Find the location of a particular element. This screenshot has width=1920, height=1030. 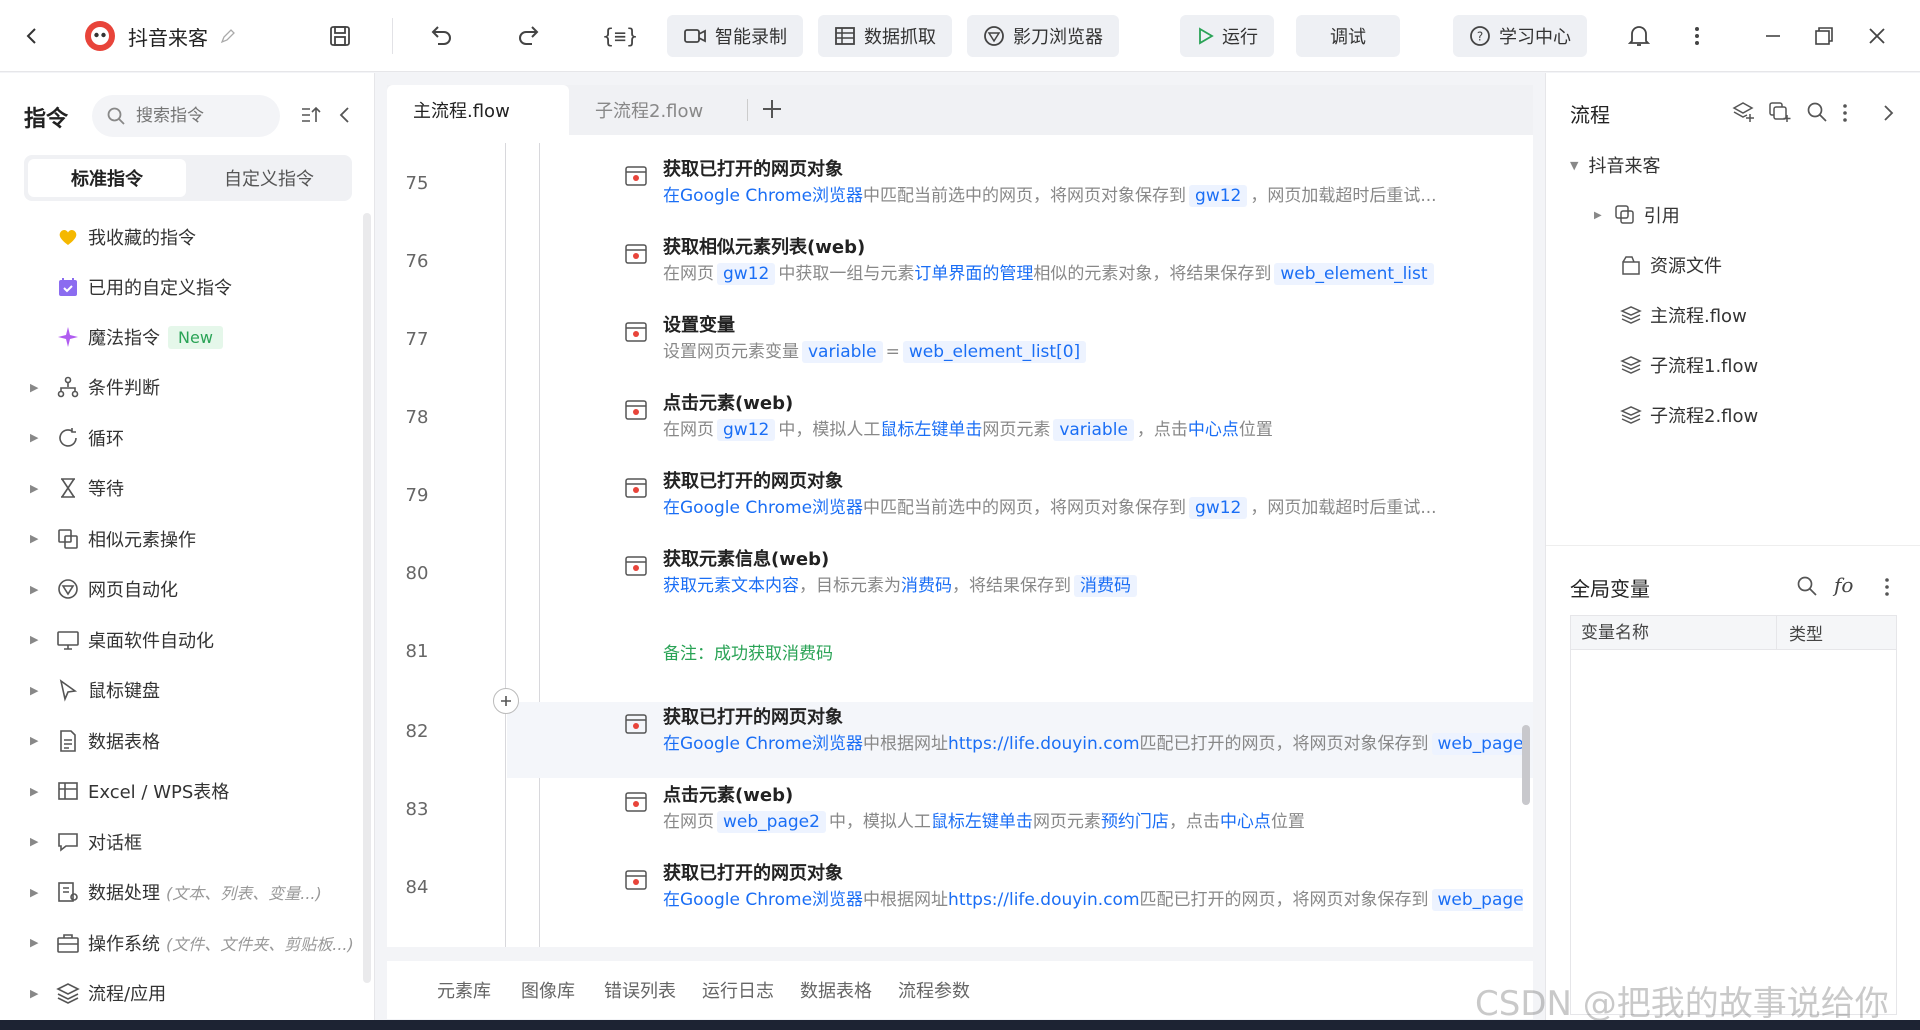

undo-button is located at coordinates (441, 36).